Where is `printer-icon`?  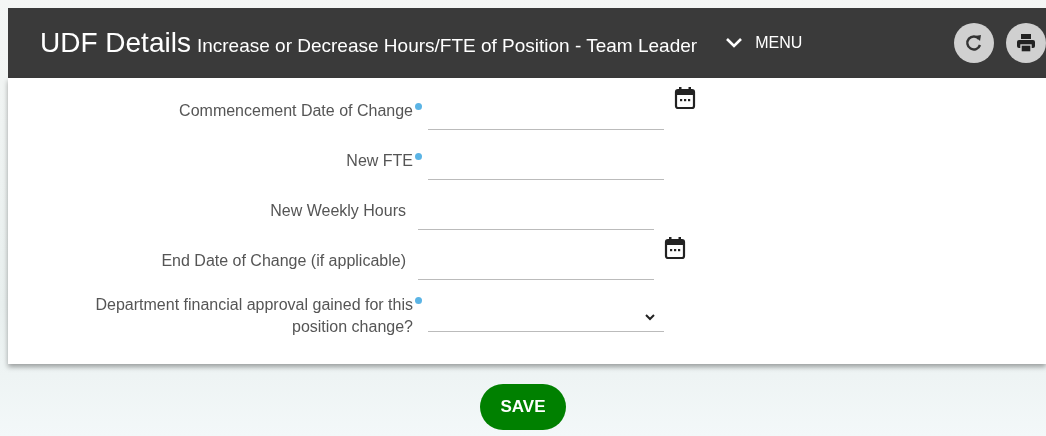
printer-icon is located at coordinates (1026, 43).